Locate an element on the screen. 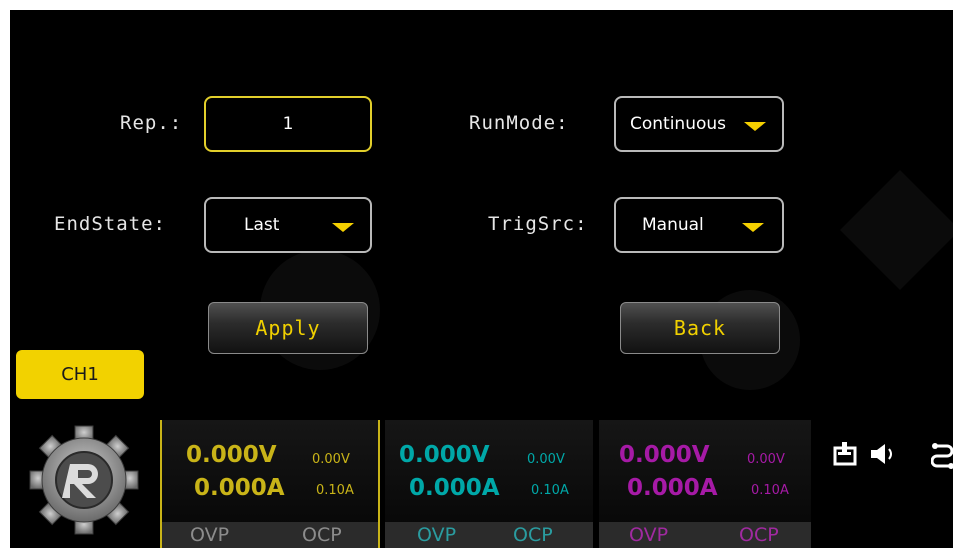 This screenshot has height=548, width=953. endstate-label: EndState: is located at coordinates (110, 224).